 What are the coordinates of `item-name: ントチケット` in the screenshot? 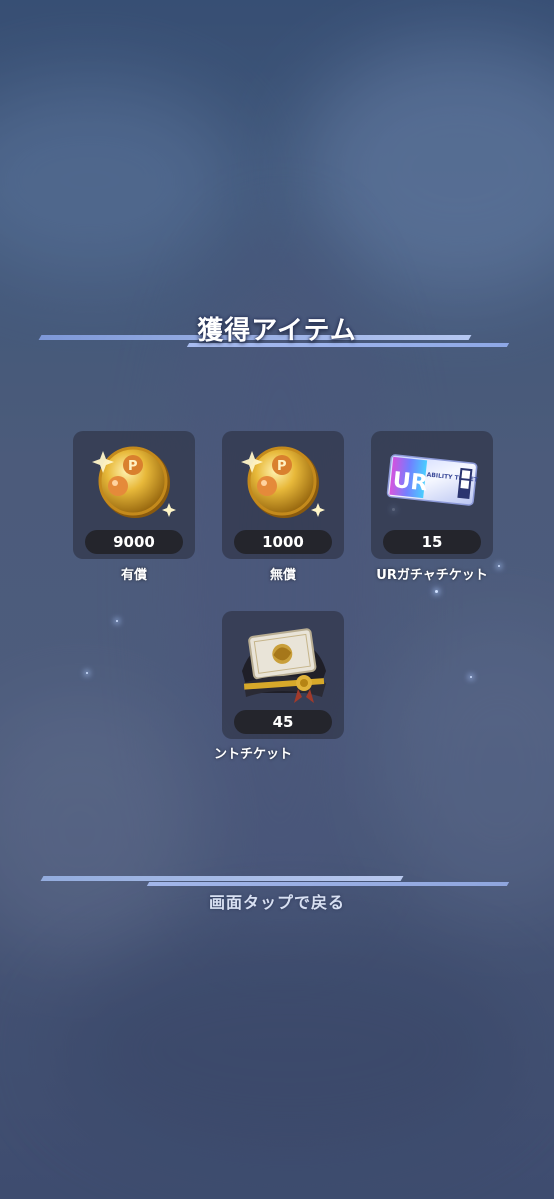 It's located at (253, 754).